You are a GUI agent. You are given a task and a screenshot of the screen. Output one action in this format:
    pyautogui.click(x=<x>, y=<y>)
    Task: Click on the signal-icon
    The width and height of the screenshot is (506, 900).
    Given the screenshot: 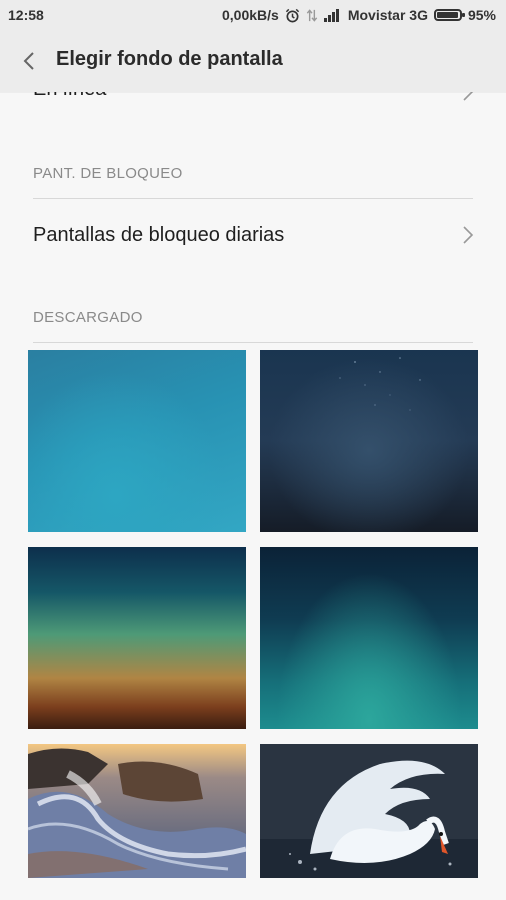 What is the action you would take?
    pyautogui.click(x=332, y=15)
    